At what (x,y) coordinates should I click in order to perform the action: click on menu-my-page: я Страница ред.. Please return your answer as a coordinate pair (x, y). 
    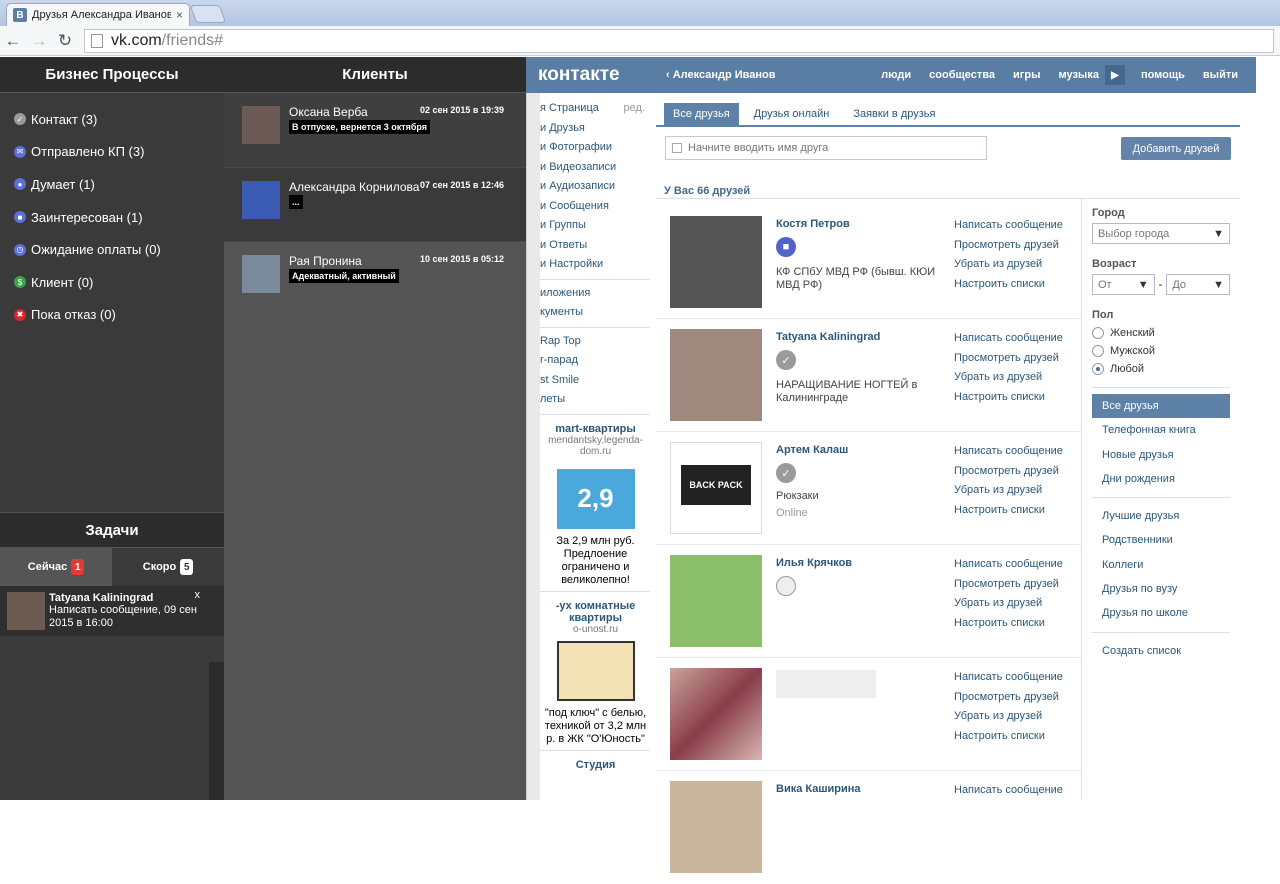
    Looking at the image, I should click on (588, 109).